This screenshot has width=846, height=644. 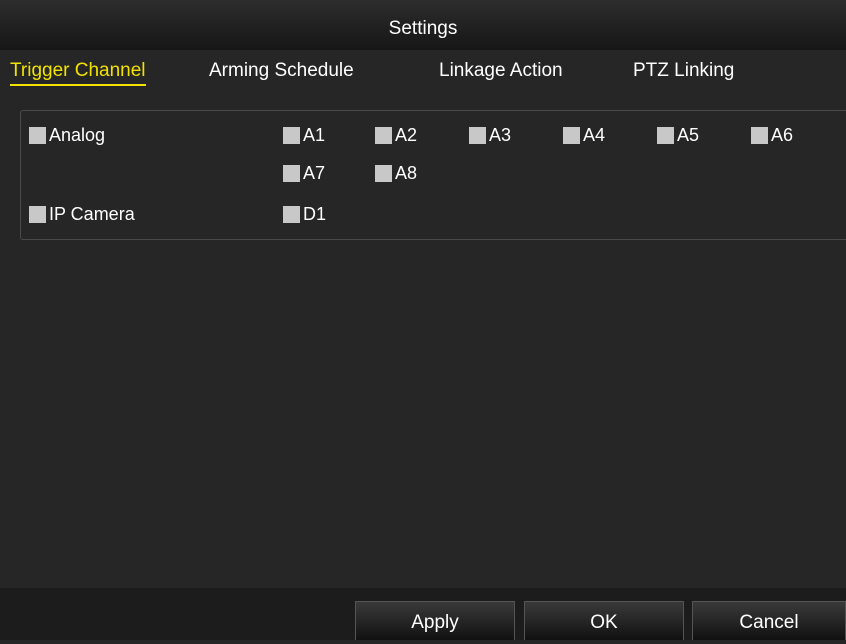 What do you see at coordinates (501, 71) in the screenshot?
I see `tab-linkage-action: Linkage Action` at bounding box center [501, 71].